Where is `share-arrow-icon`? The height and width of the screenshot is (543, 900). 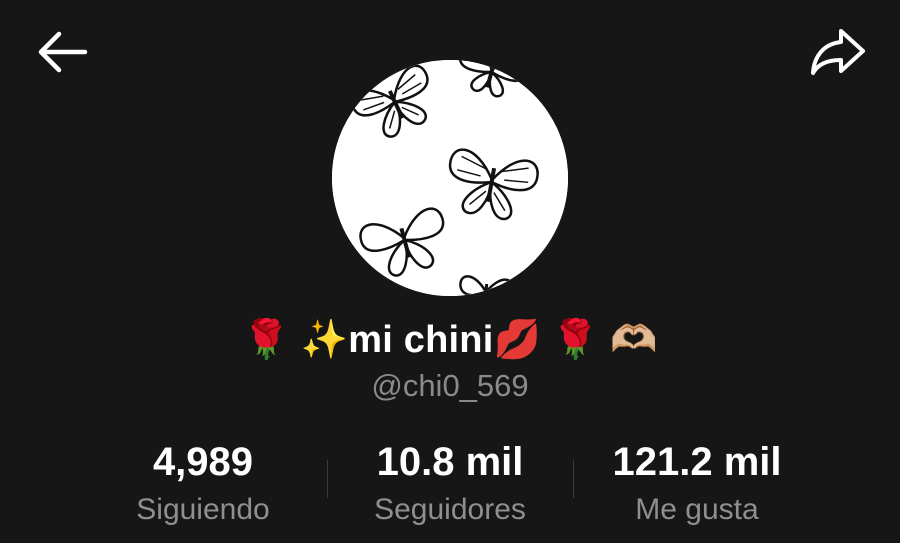 share-arrow-icon is located at coordinates (838, 54).